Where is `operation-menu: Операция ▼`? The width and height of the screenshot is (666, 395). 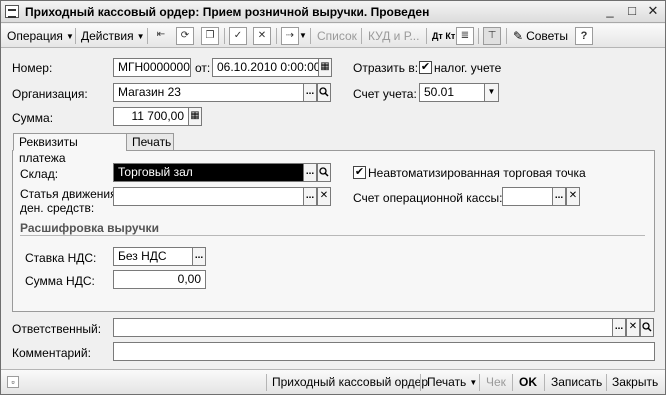 operation-menu: Операция ▼ is located at coordinates (40, 36).